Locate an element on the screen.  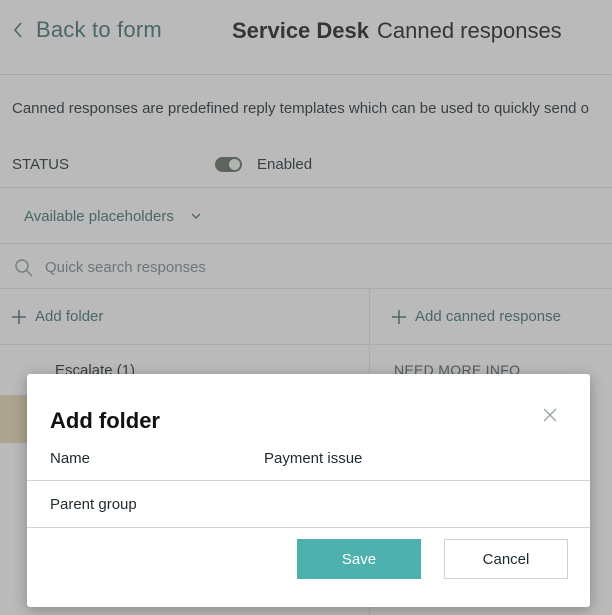
parent-group-label: Parent group is located at coordinates (93, 504).